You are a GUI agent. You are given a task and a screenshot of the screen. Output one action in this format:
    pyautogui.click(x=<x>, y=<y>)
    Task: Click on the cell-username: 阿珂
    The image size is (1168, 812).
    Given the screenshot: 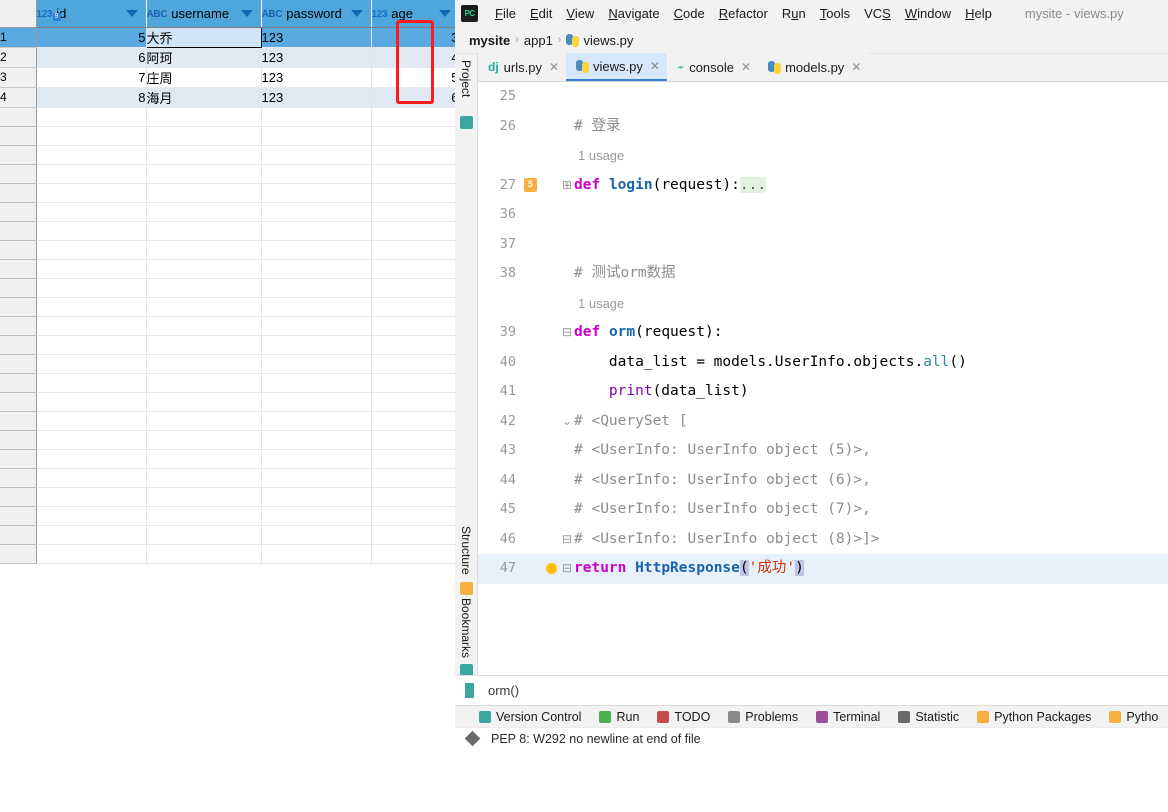 What is the action you would take?
    pyautogui.click(x=204, y=57)
    